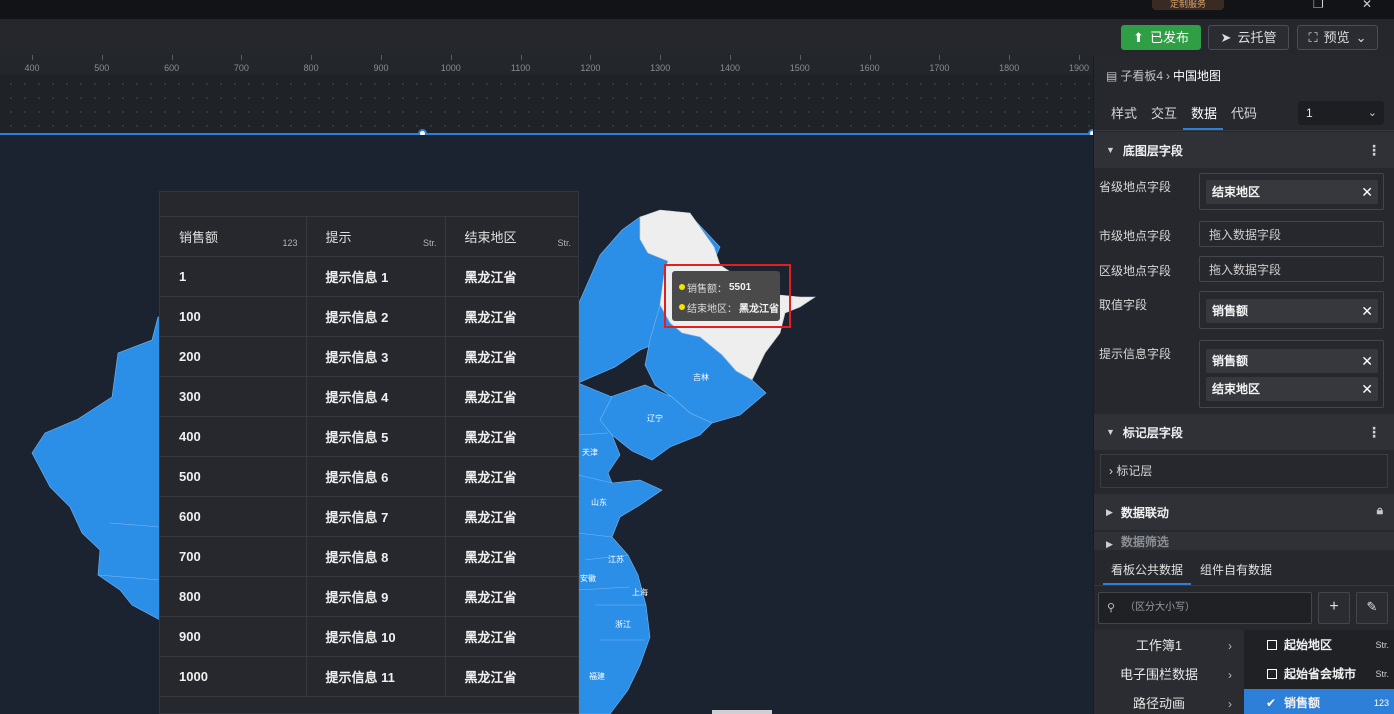  What do you see at coordinates (1341, 113) in the screenshot?
I see `series-select: 1 ⌄` at bounding box center [1341, 113].